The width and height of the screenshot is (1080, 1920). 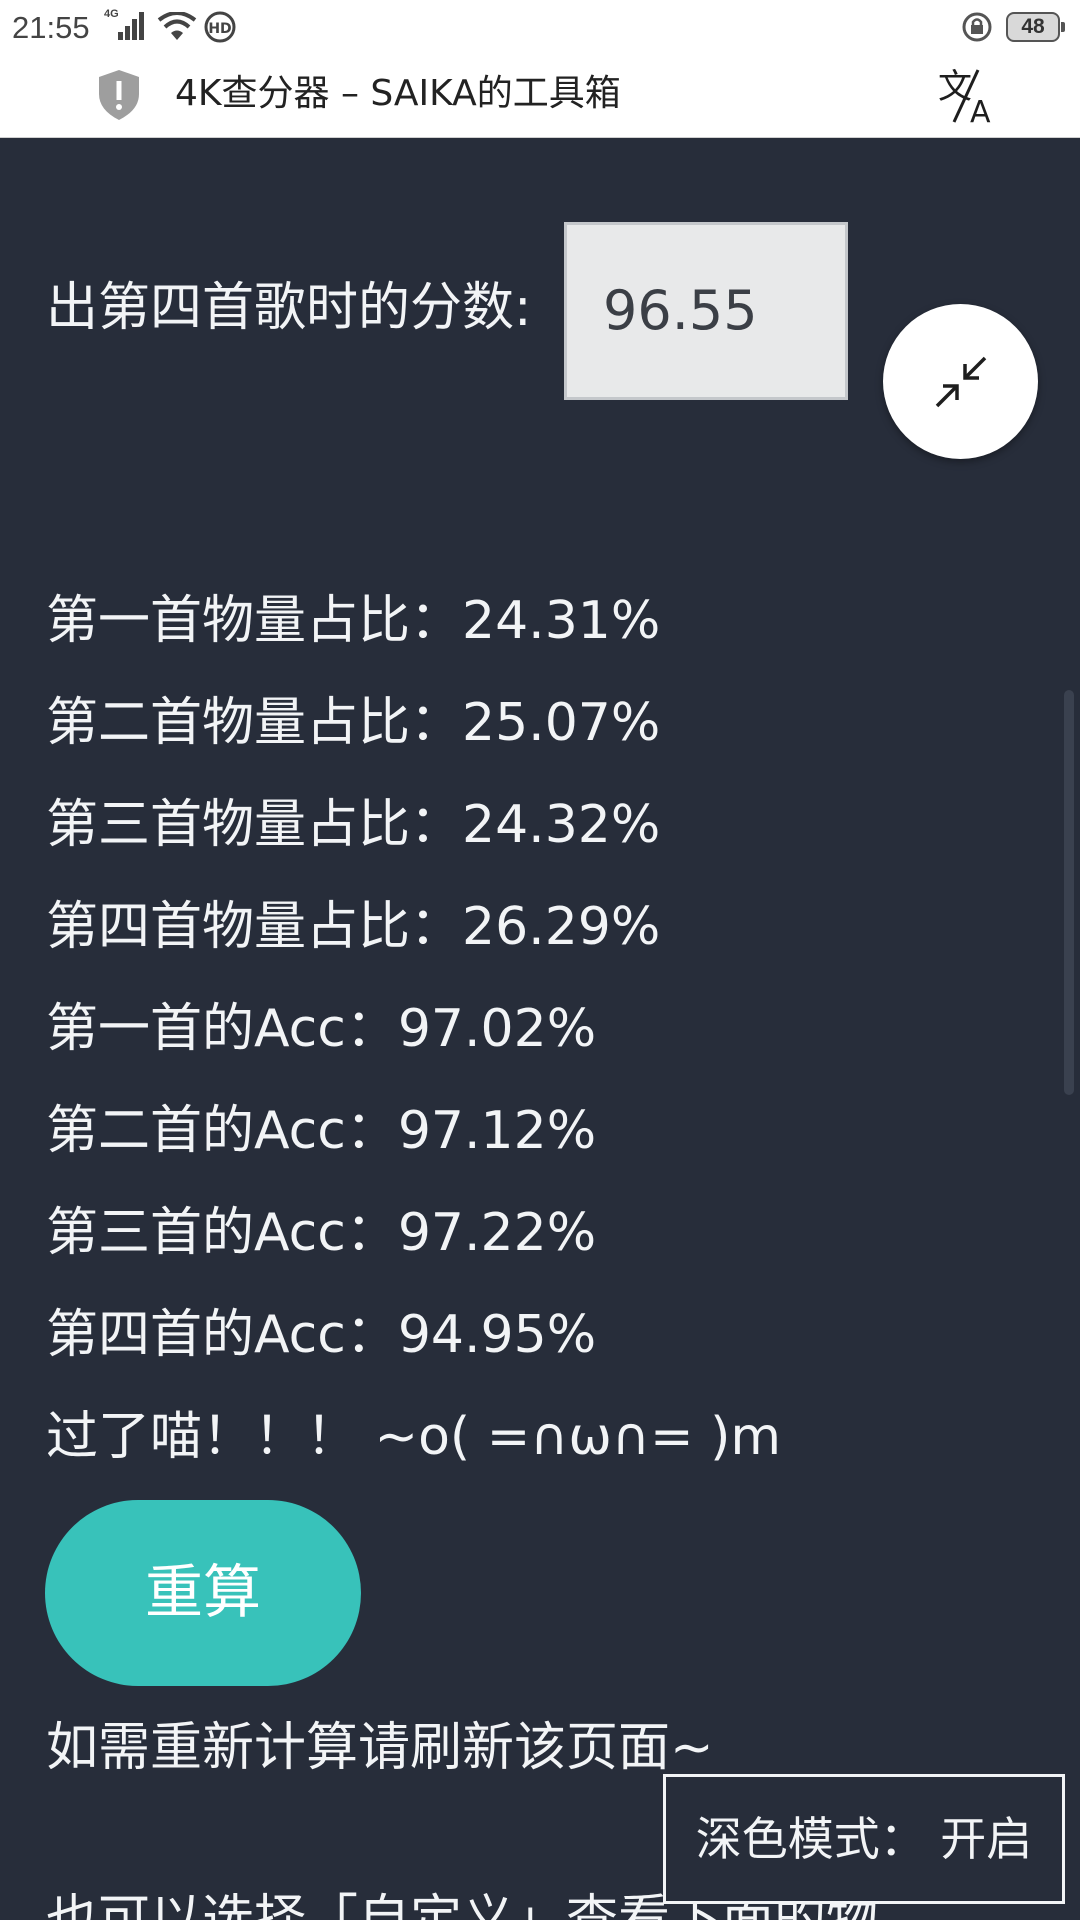 I want to click on recalculate-button: 重算, so click(x=203, y=1593).